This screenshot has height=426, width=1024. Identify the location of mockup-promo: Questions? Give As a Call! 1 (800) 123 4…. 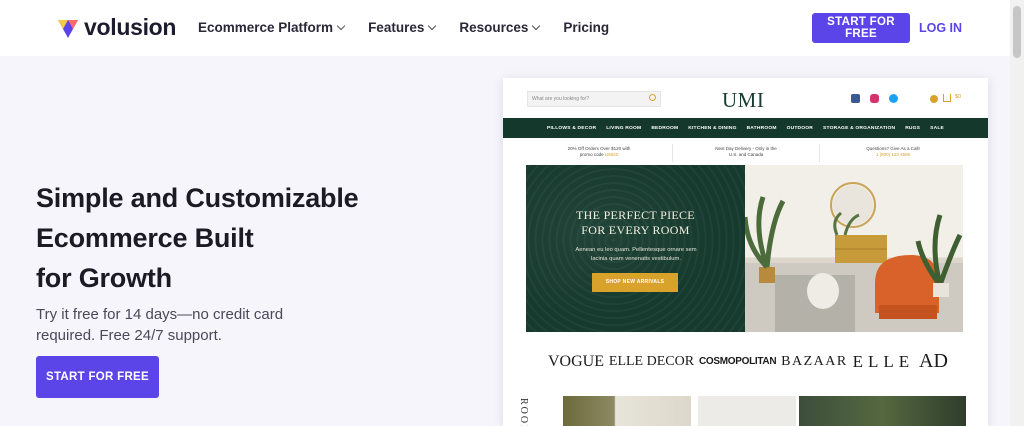
(893, 153).